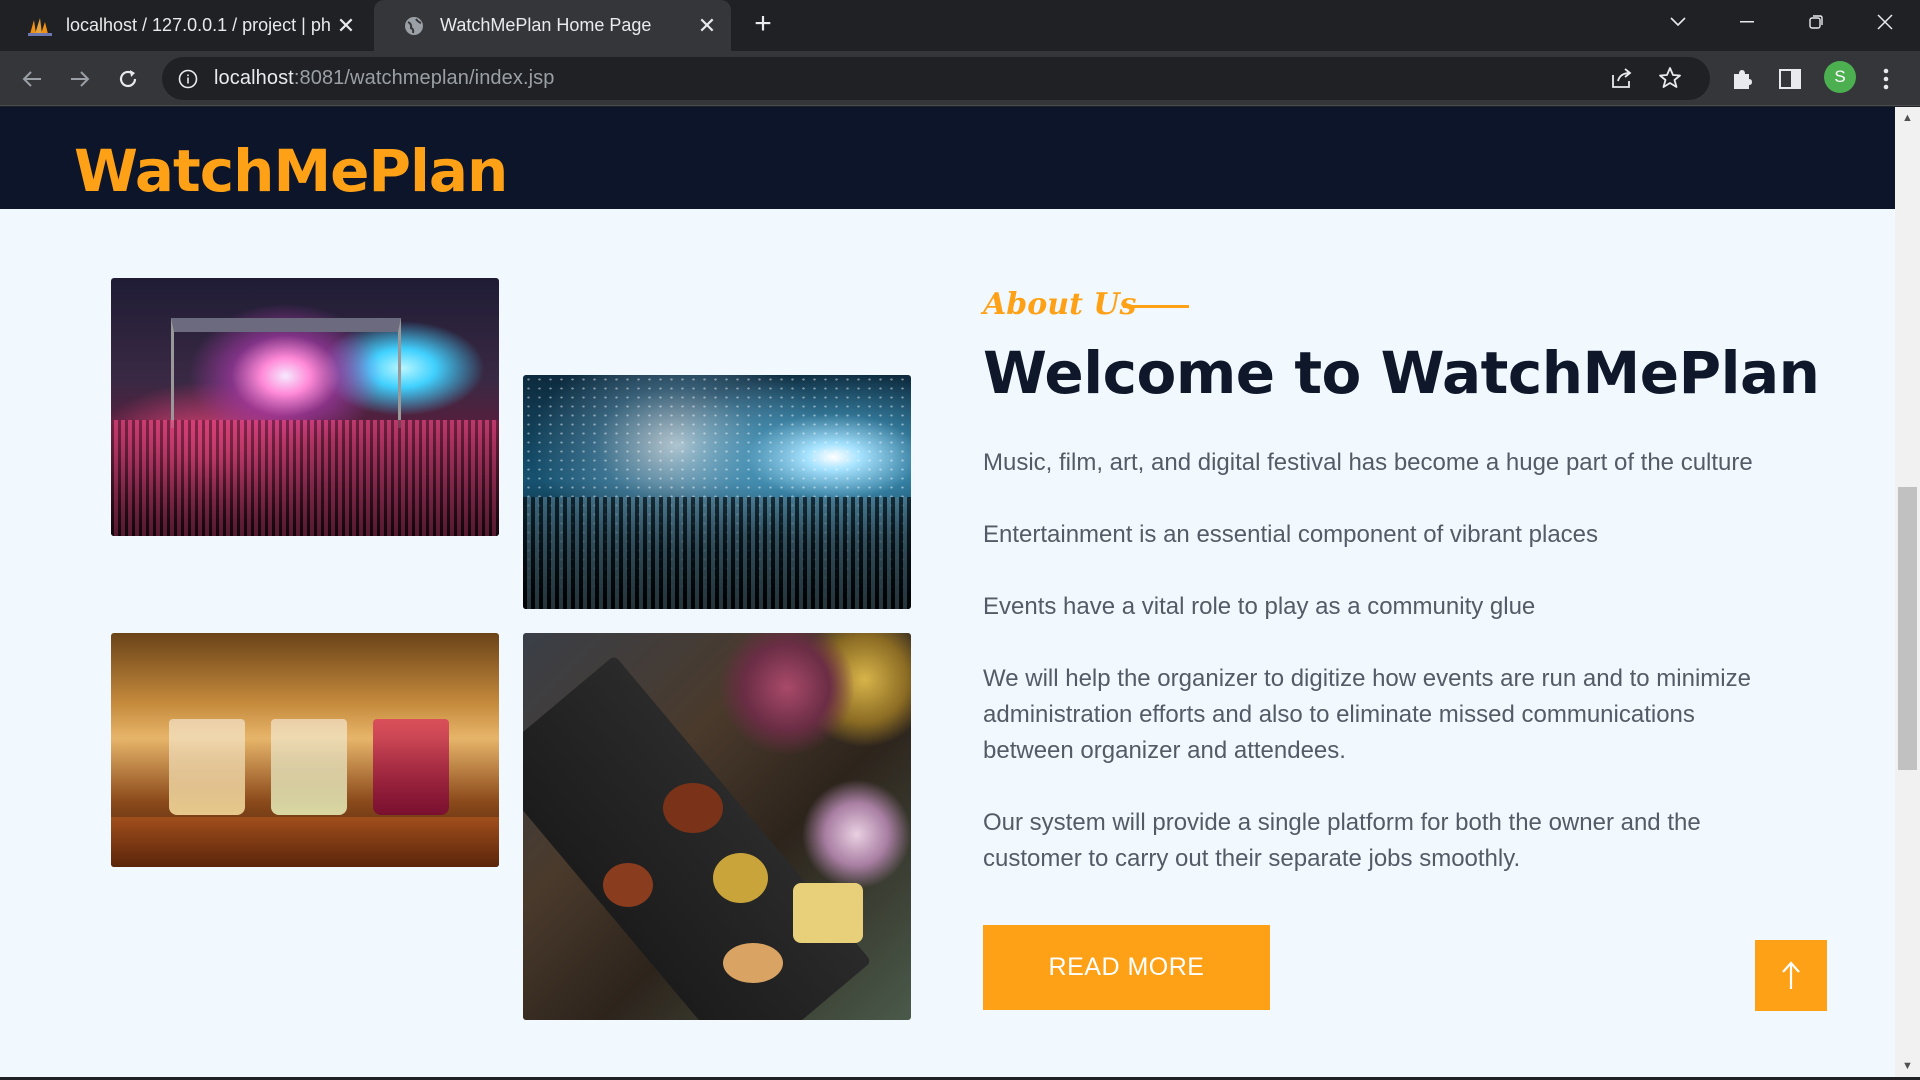  What do you see at coordinates (1742, 79) in the screenshot?
I see `extensions-puzzle-icon` at bounding box center [1742, 79].